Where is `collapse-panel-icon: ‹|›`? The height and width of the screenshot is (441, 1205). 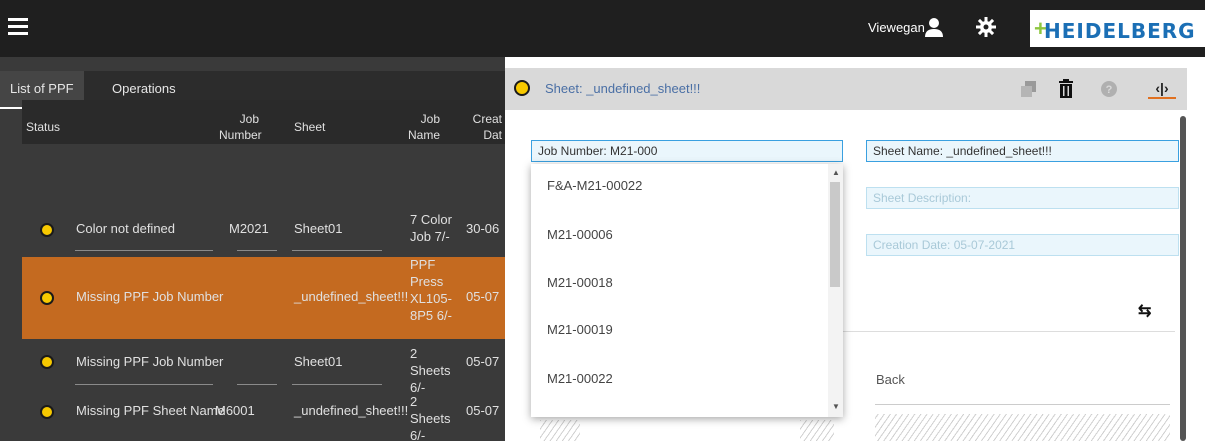 collapse-panel-icon: ‹|› is located at coordinates (1162, 88).